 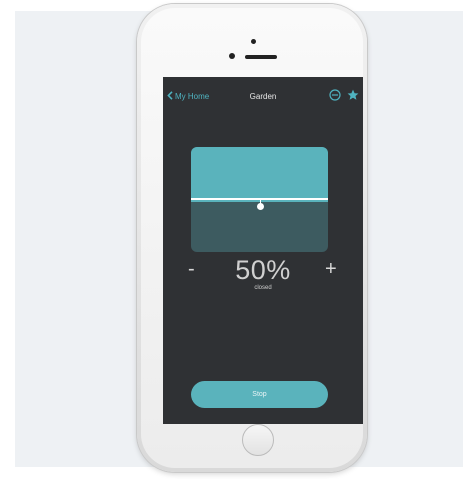 I want to click on drag-handle, so click(x=260, y=206).